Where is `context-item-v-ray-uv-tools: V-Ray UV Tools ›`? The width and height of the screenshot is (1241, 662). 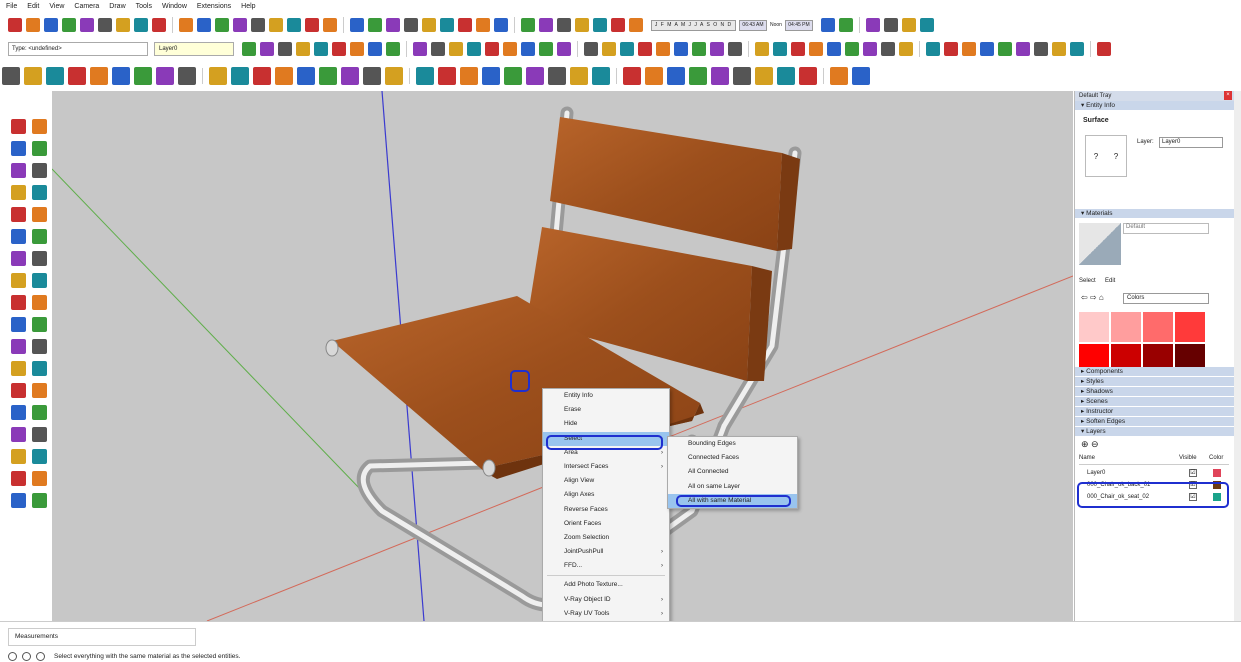
context-item-v-ray-uv-tools: V-Ray UV Tools › is located at coordinates (606, 614).